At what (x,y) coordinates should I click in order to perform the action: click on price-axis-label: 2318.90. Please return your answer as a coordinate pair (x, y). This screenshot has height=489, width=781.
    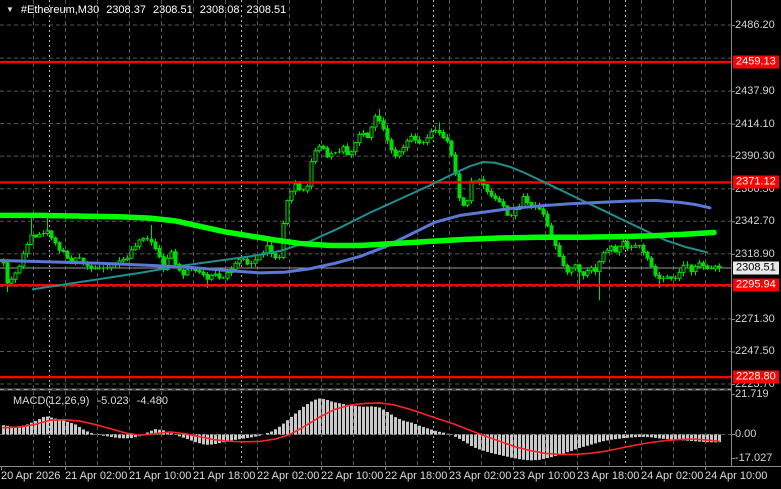
    Looking at the image, I should click on (755, 253).